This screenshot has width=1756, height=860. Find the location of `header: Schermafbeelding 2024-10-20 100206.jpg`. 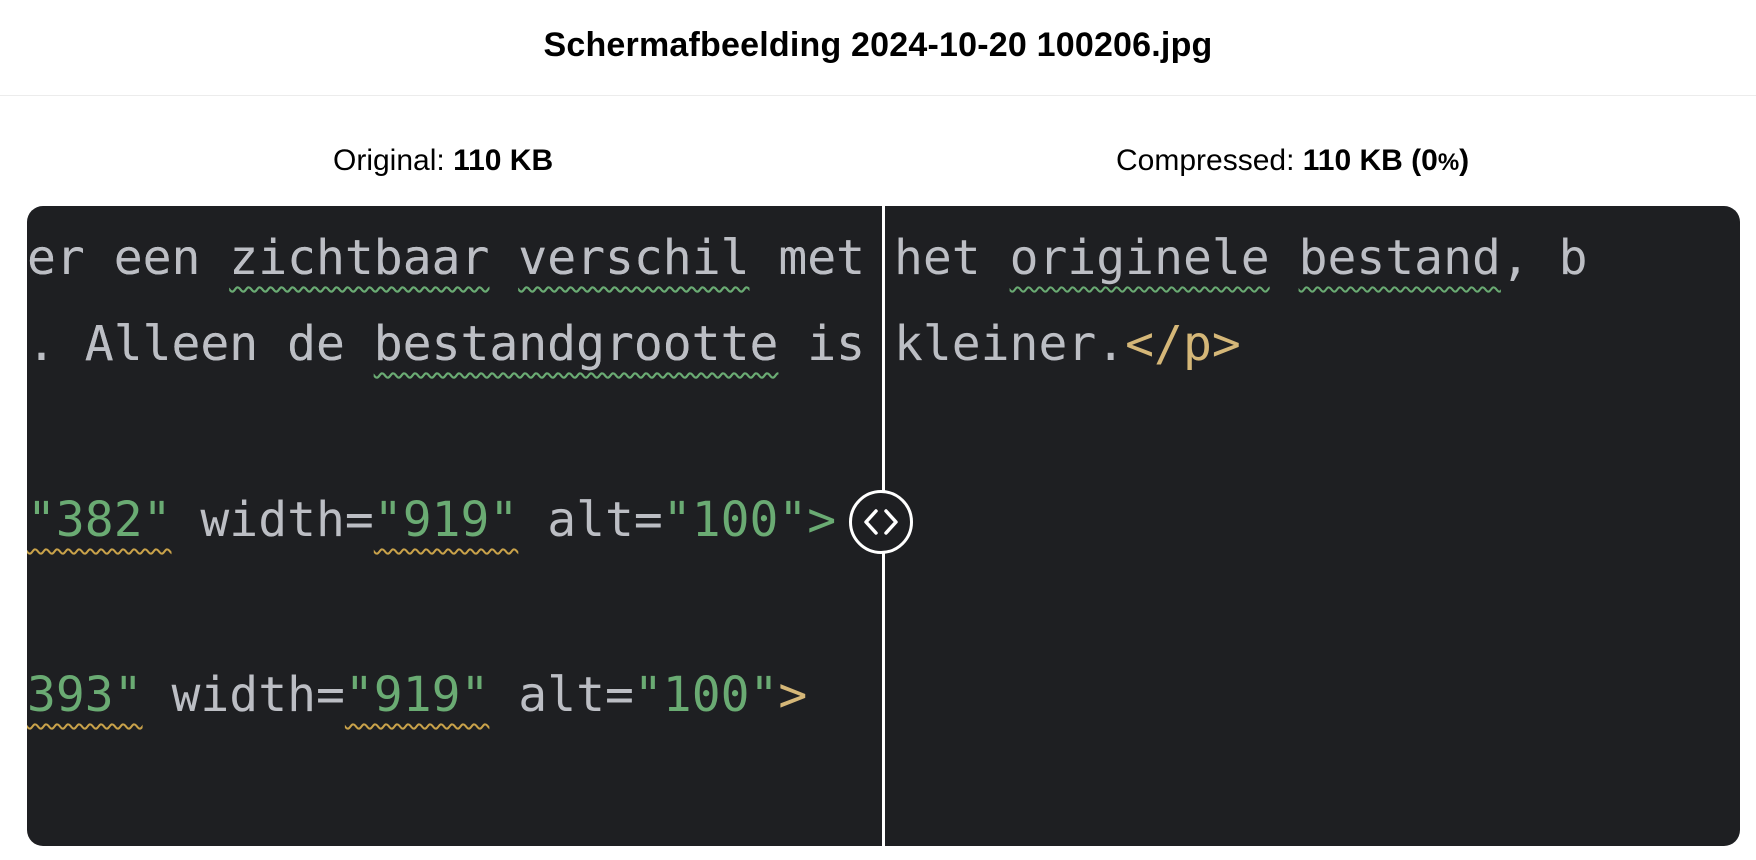

header: Schermafbeelding 2024-10-20 100206.jpg is located at coordinates (878, 48).